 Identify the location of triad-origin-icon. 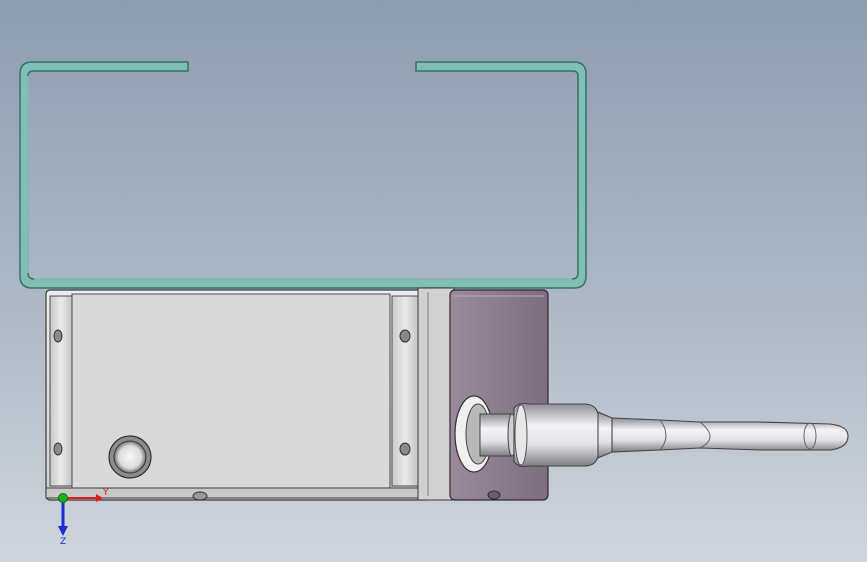
(63, 498).